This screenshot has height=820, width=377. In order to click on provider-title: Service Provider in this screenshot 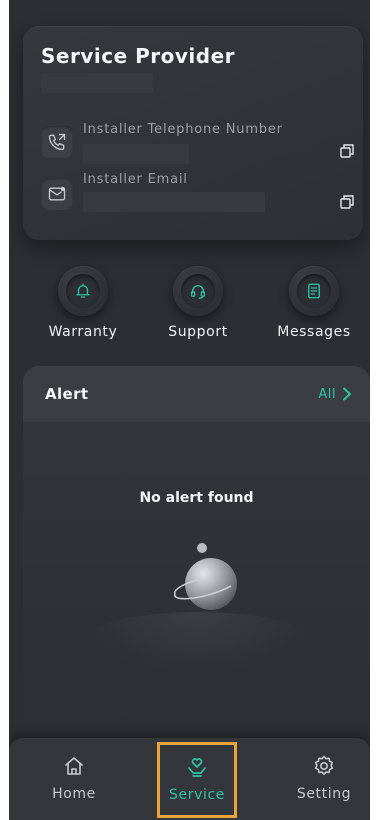, I will do `click(138, 56)`.